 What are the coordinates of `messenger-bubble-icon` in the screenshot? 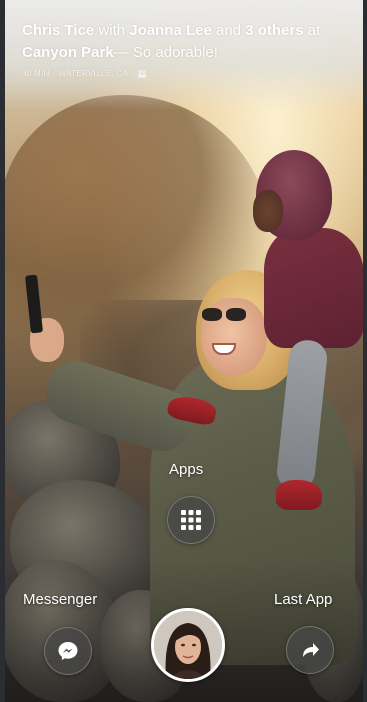 It's located at (68, 651).